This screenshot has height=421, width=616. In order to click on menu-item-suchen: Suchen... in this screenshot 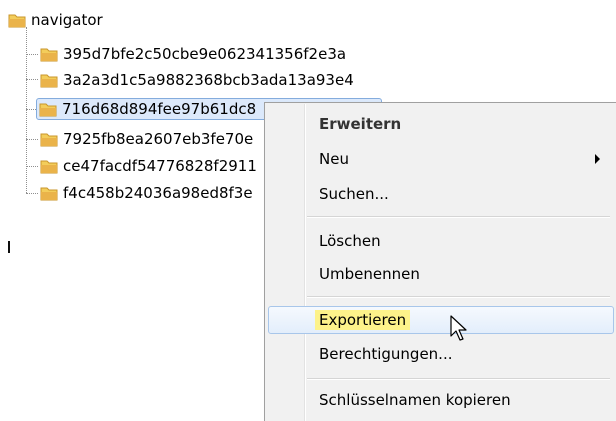, I will do `click(354, 194)`.